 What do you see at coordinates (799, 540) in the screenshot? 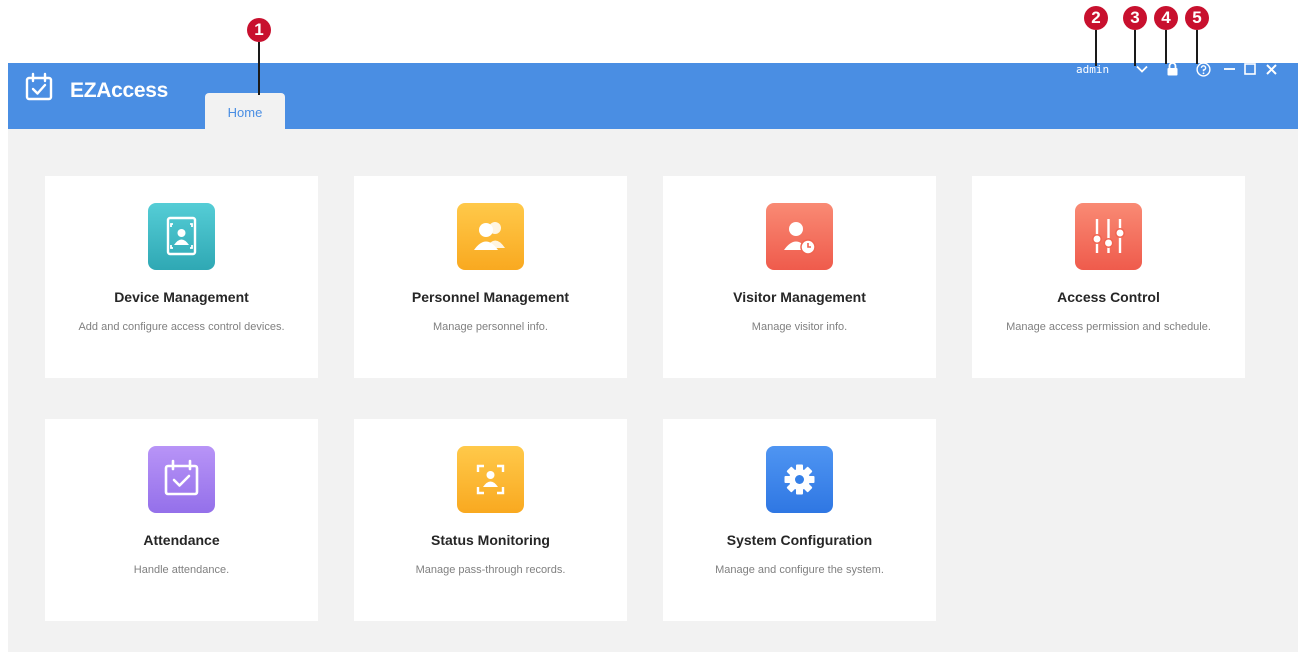
I see `card-system-configuration-title: System Configuration` at bounding box center [799, 540].